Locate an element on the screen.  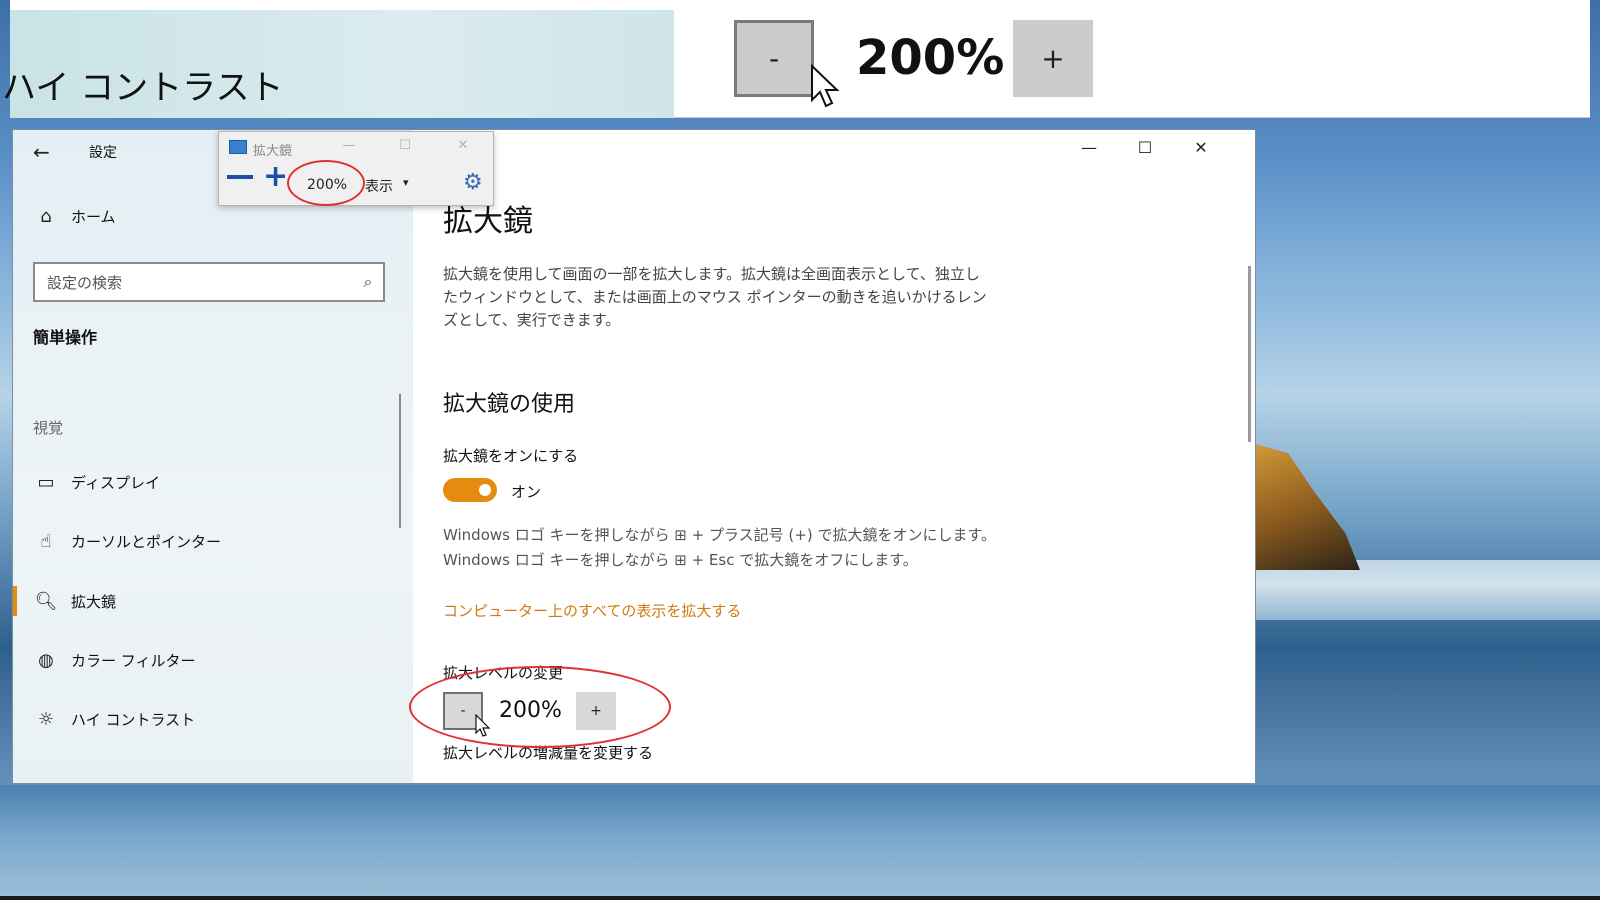
display-icon: ▭ is located at coordinates (46, 482).